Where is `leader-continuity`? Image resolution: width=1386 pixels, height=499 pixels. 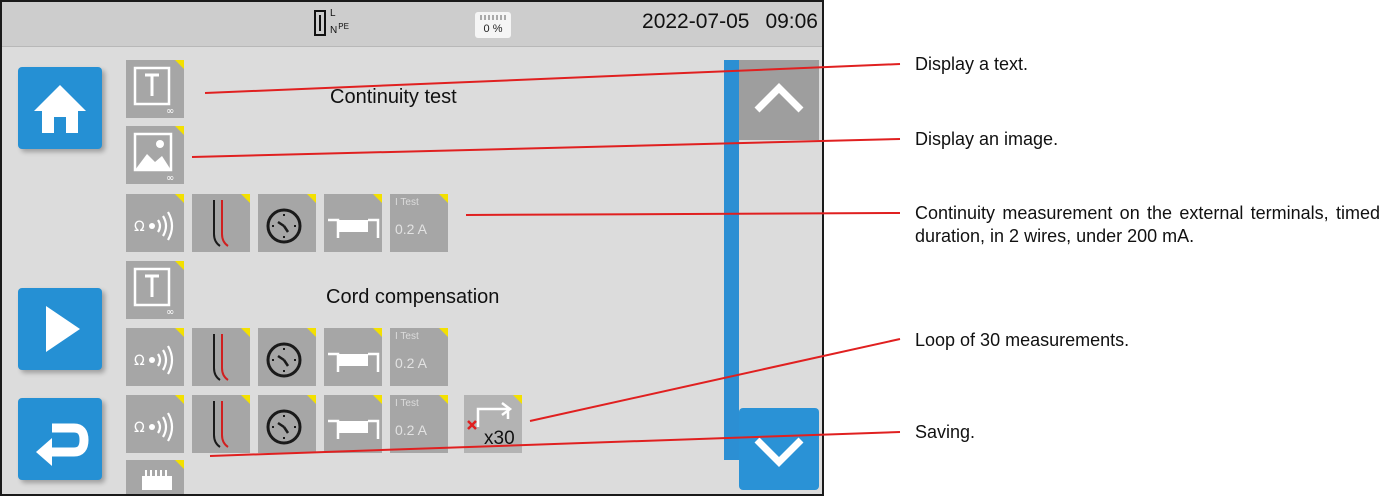 leader-continuity is located at coordinates (683, 214).